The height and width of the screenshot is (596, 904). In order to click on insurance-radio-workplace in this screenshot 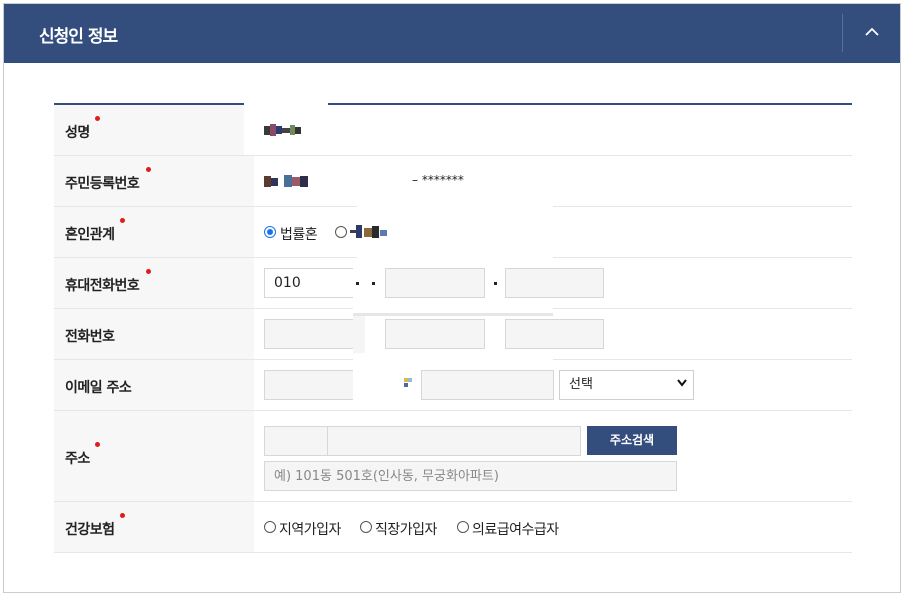, I will do `click(366, 527)`.